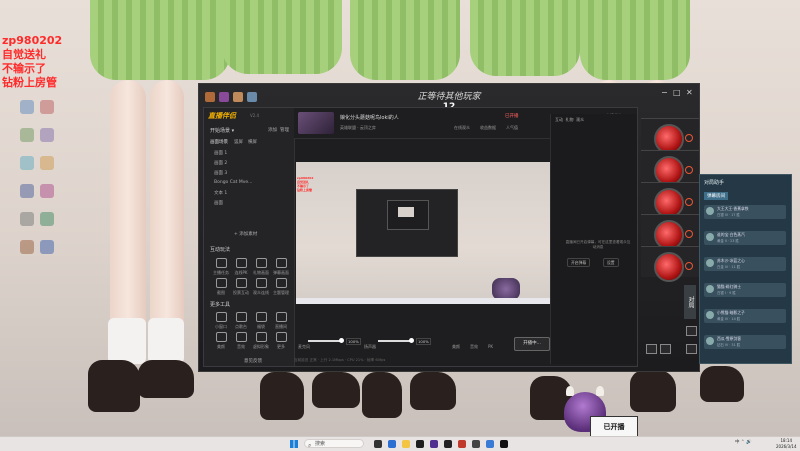 Image resolution: width=800 pixels, height=451 pixels. I want to click on mic-volume-knob, so click(341, 340).